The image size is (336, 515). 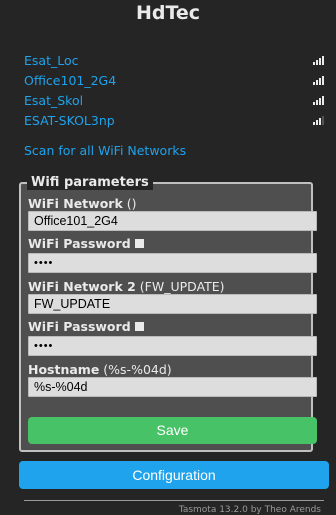 I want to click on wifi-network2-label: WiFi Network 2 (FW_UPDATE), so click(x=126, y=286).